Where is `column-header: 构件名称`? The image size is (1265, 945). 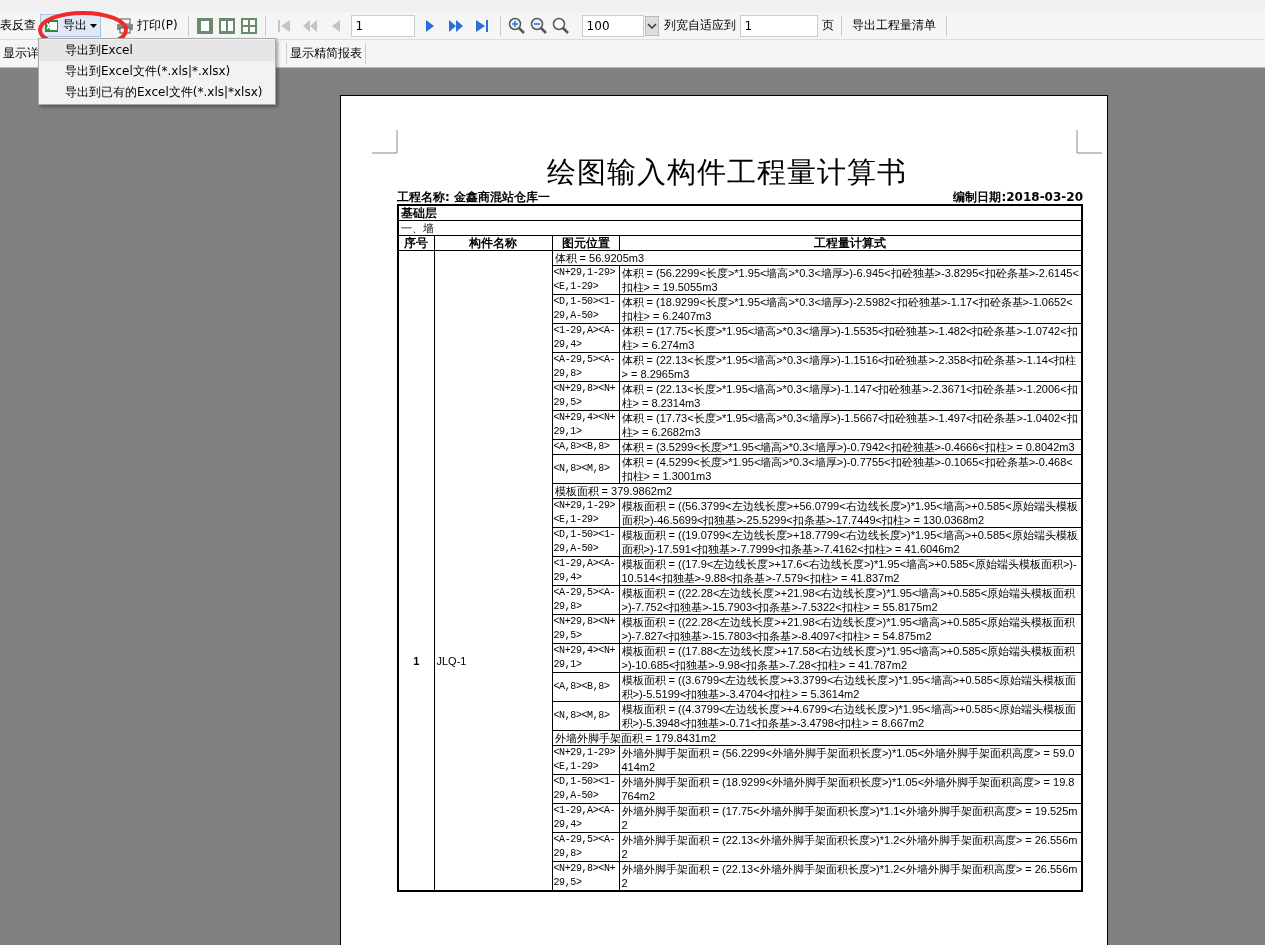 column-header: 构件名称 is located at coordinates (493, 243).